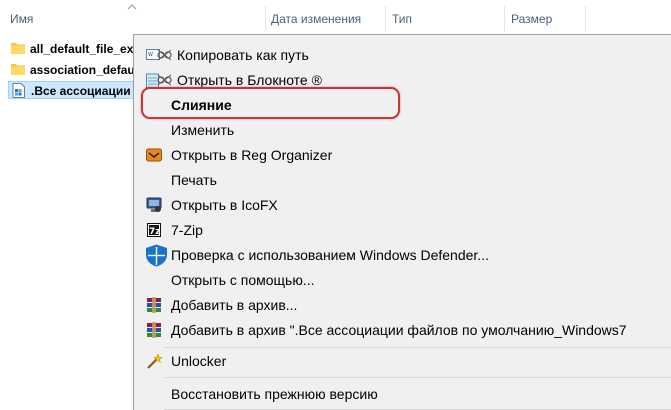 This screenshot has width=671, height=410. Describe the element at coordinates (402, 80) in the screenshot. I see `menu-item-open-notepad: Открыть в Блокноте ®` at that location.